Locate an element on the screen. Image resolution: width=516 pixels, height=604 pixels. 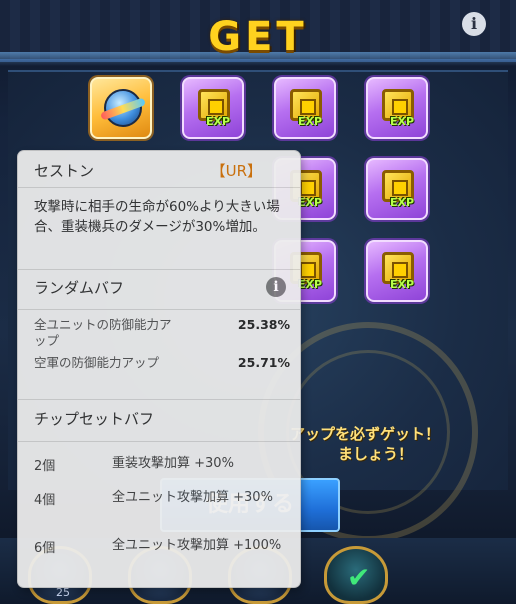
random-buff-title: ランダムバフ is located at coordinates (79, 288).